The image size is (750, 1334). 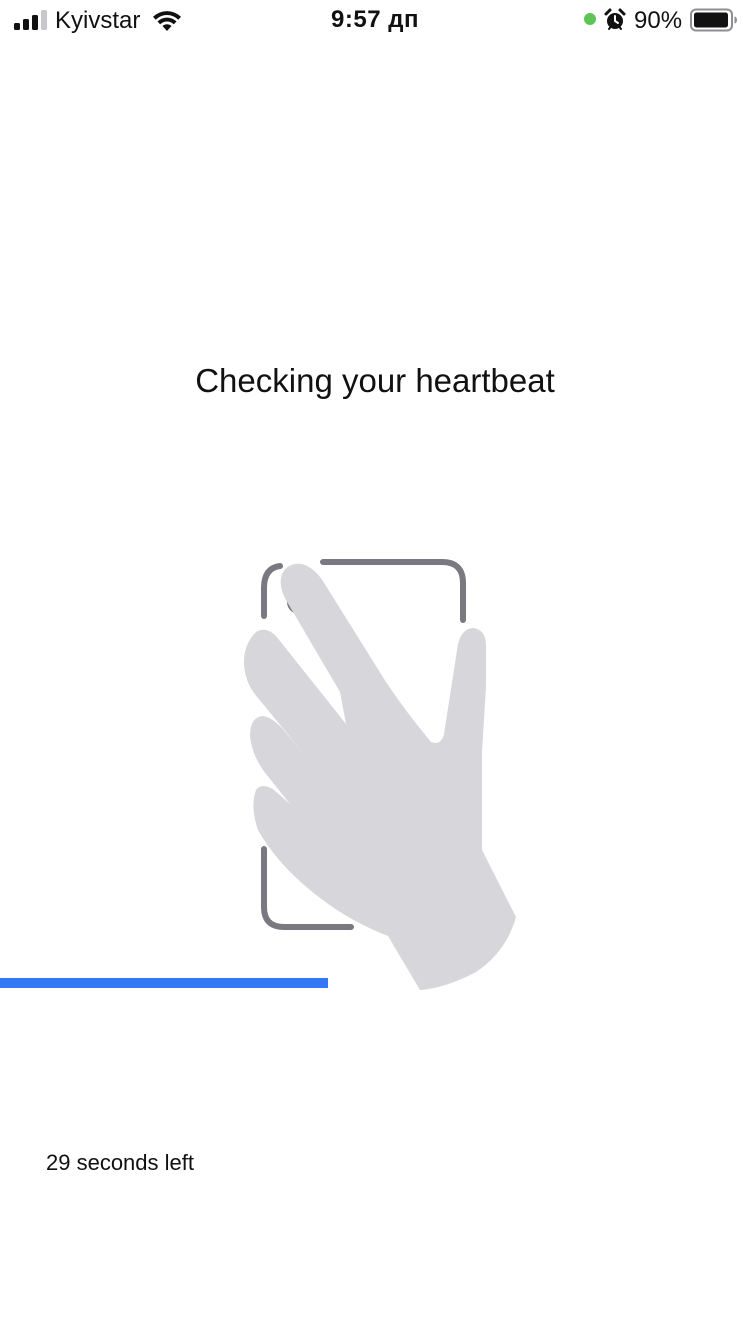 I want to click on hand-over-phone-camera-icon, so click(x=380, y=774).